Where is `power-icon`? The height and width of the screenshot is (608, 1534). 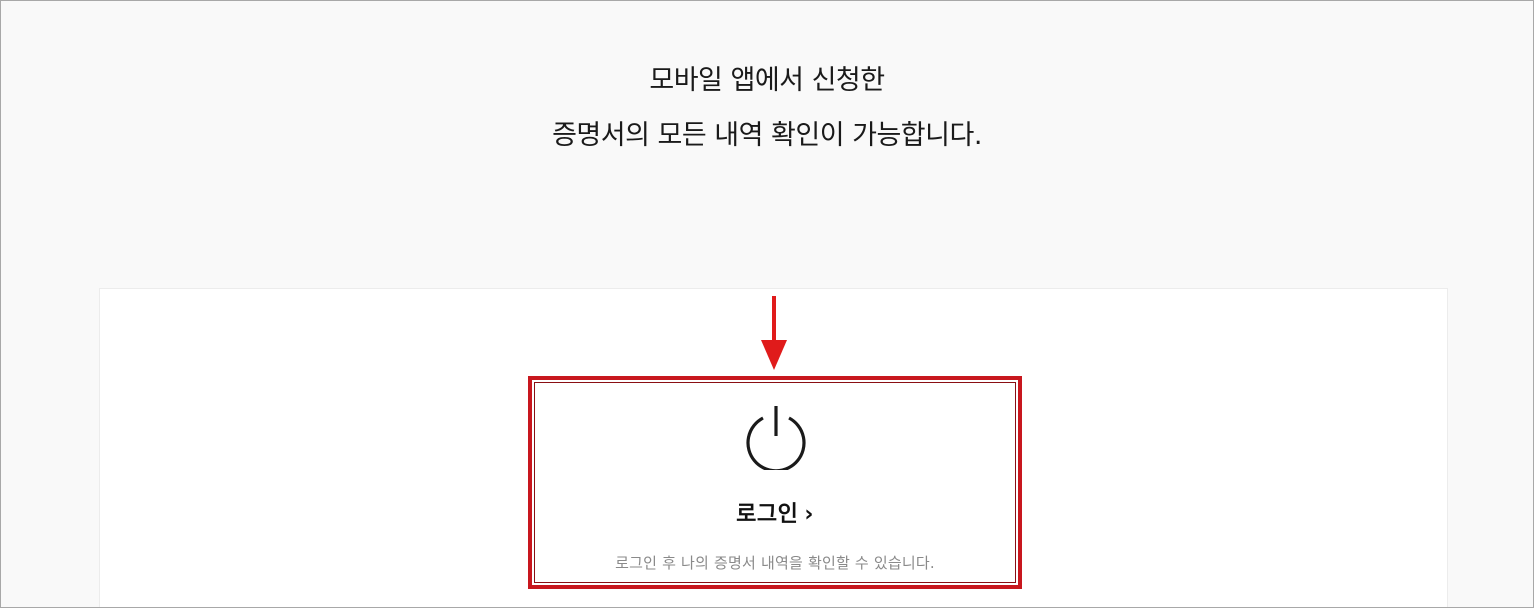
power-icon is located at coordinates (776, 438).